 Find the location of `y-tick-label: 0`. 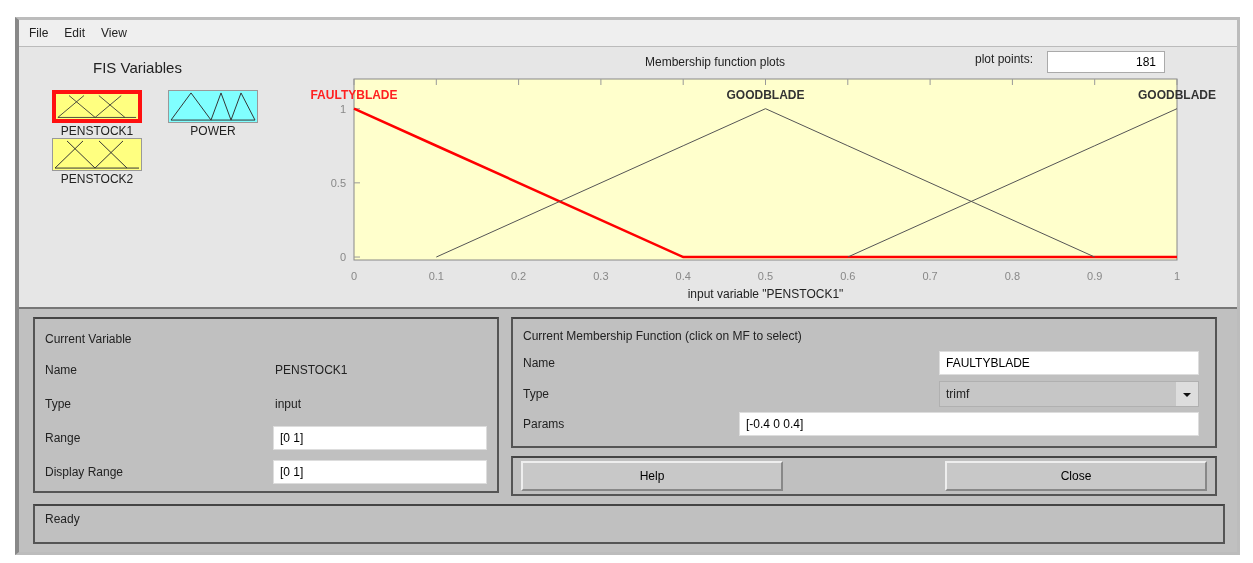

y-tick-label: 0 is located at coordinates (342, 257).